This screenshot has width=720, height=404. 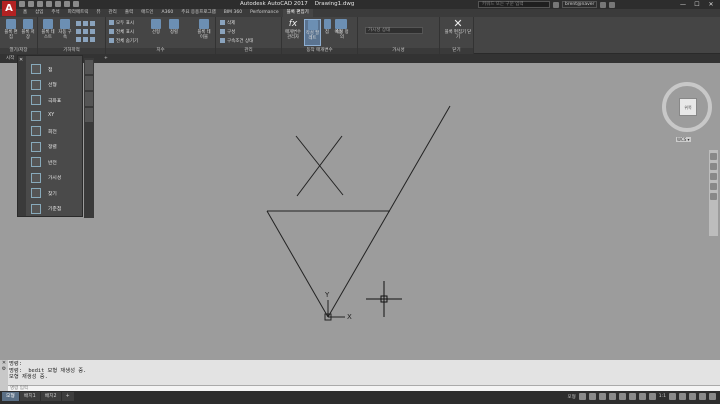 What do you see at coordinates (713, 156) in the screenshot?
I see `steering-wheel-icon` at bounding box center [713, 156].